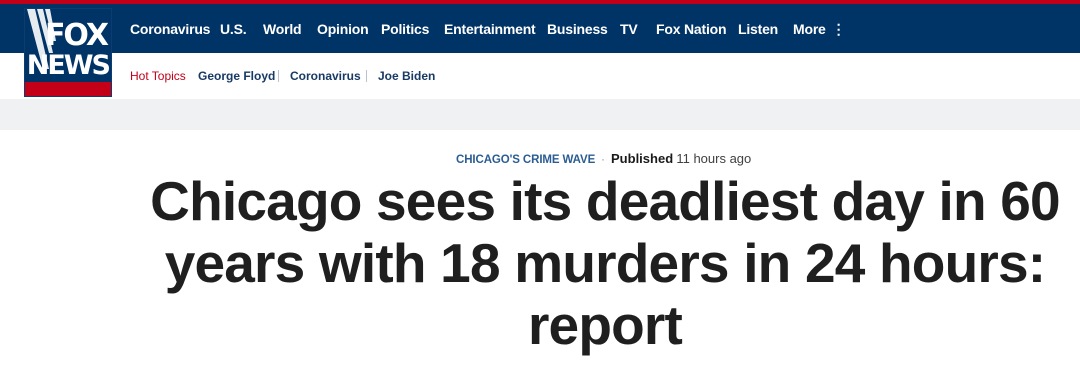 The image size is (1080, 370). What do you see at coordinates (68, 89) in the screenshot?
I see `logo-red-bar` at bounding box center [68, 89].